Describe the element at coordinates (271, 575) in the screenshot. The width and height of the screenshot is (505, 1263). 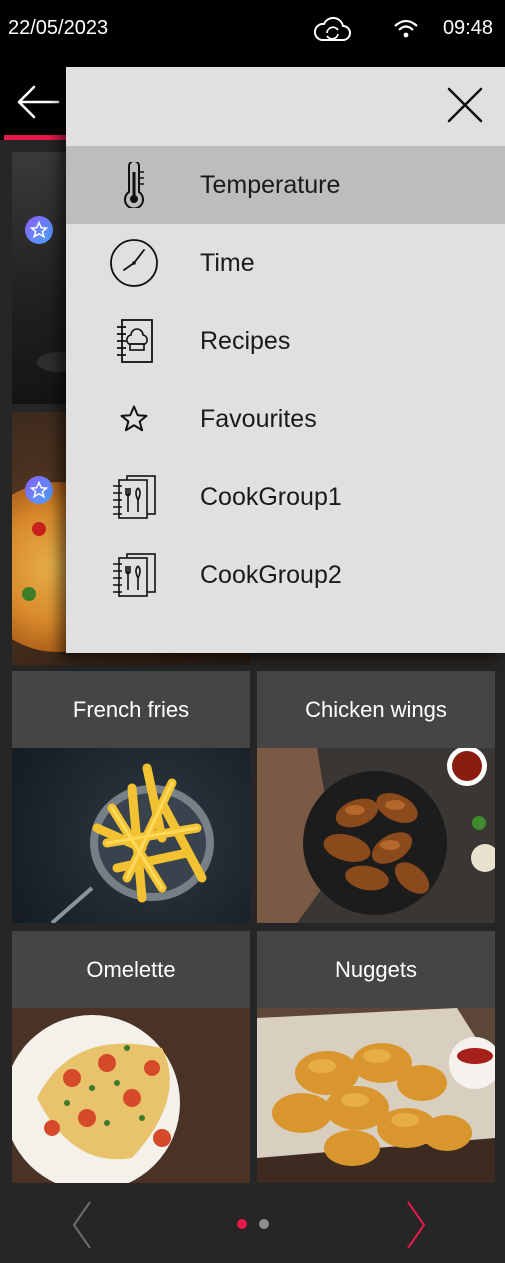
I see `menu-item-label: CookGroup2` at that location.